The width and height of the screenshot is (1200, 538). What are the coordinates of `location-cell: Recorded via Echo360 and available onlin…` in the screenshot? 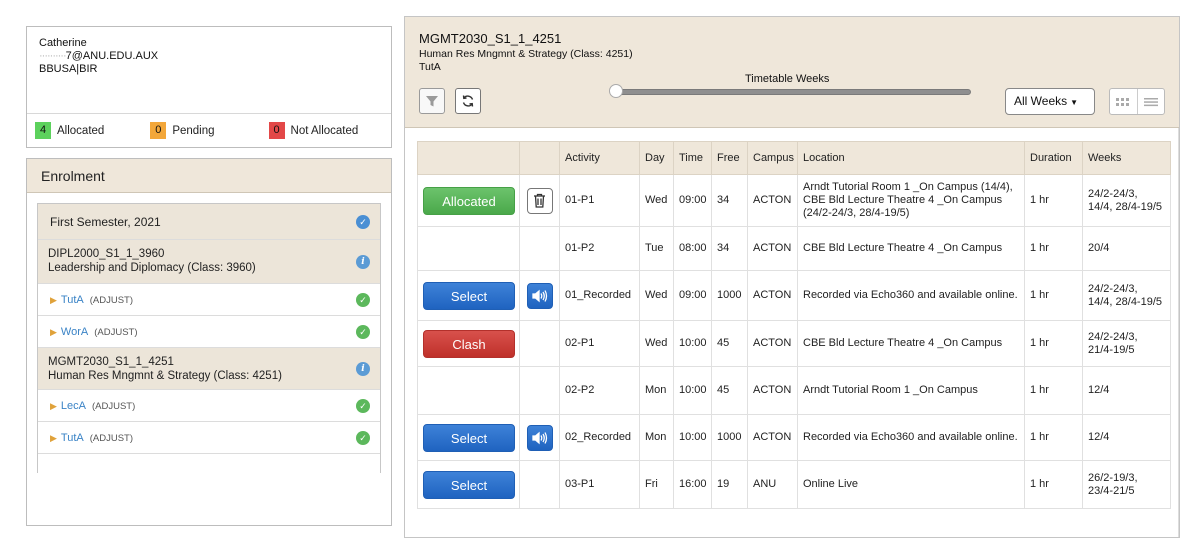 It's located at (911, 437).